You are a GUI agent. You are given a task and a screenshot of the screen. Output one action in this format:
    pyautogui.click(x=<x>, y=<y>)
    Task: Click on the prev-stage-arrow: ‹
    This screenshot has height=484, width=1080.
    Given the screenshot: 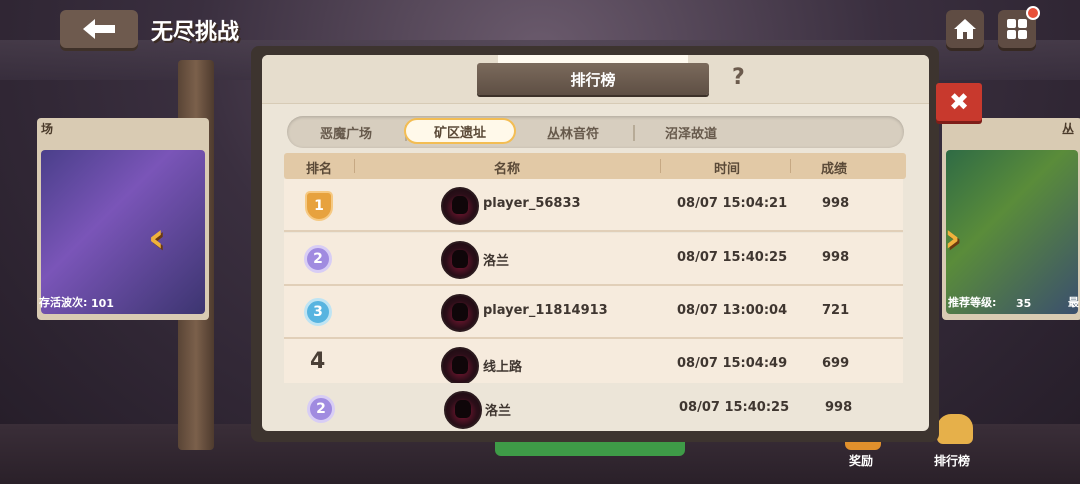 What is the action you would take?
    pyautogui.click(x=156, y=238)
    